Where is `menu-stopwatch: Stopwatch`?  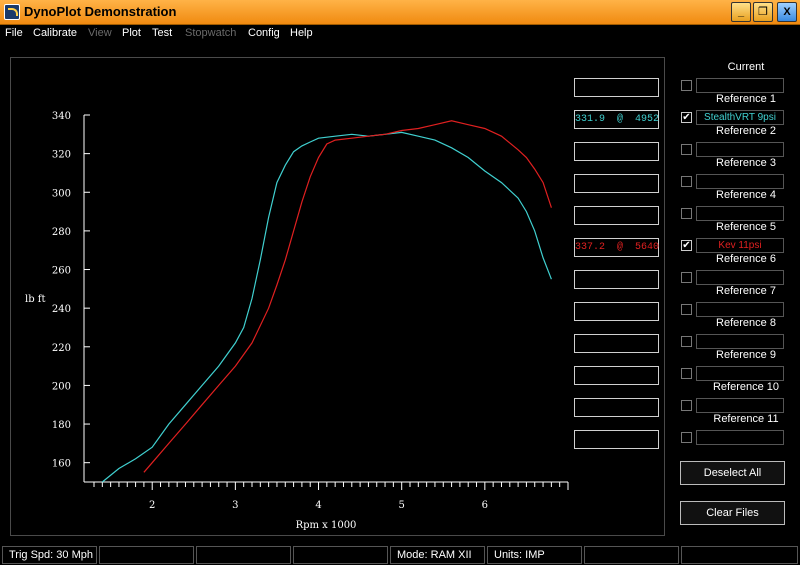
menu-stopwatch: Stopwatch is located at coordinates (210, 33).